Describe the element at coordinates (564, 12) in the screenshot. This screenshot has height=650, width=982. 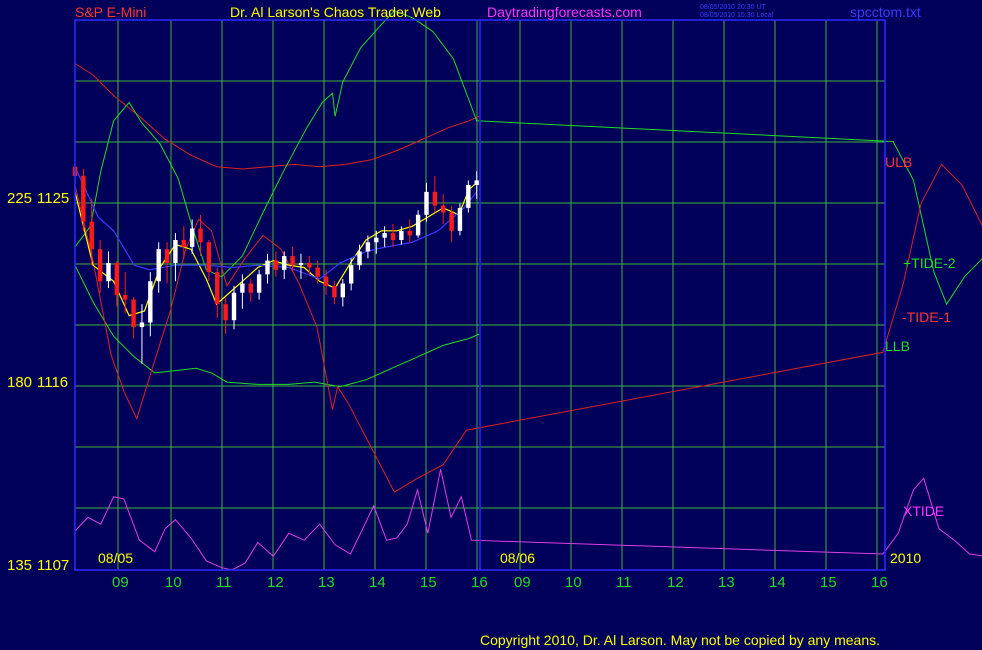
I see `site-link: Daytradingforecasts.com` at that location.